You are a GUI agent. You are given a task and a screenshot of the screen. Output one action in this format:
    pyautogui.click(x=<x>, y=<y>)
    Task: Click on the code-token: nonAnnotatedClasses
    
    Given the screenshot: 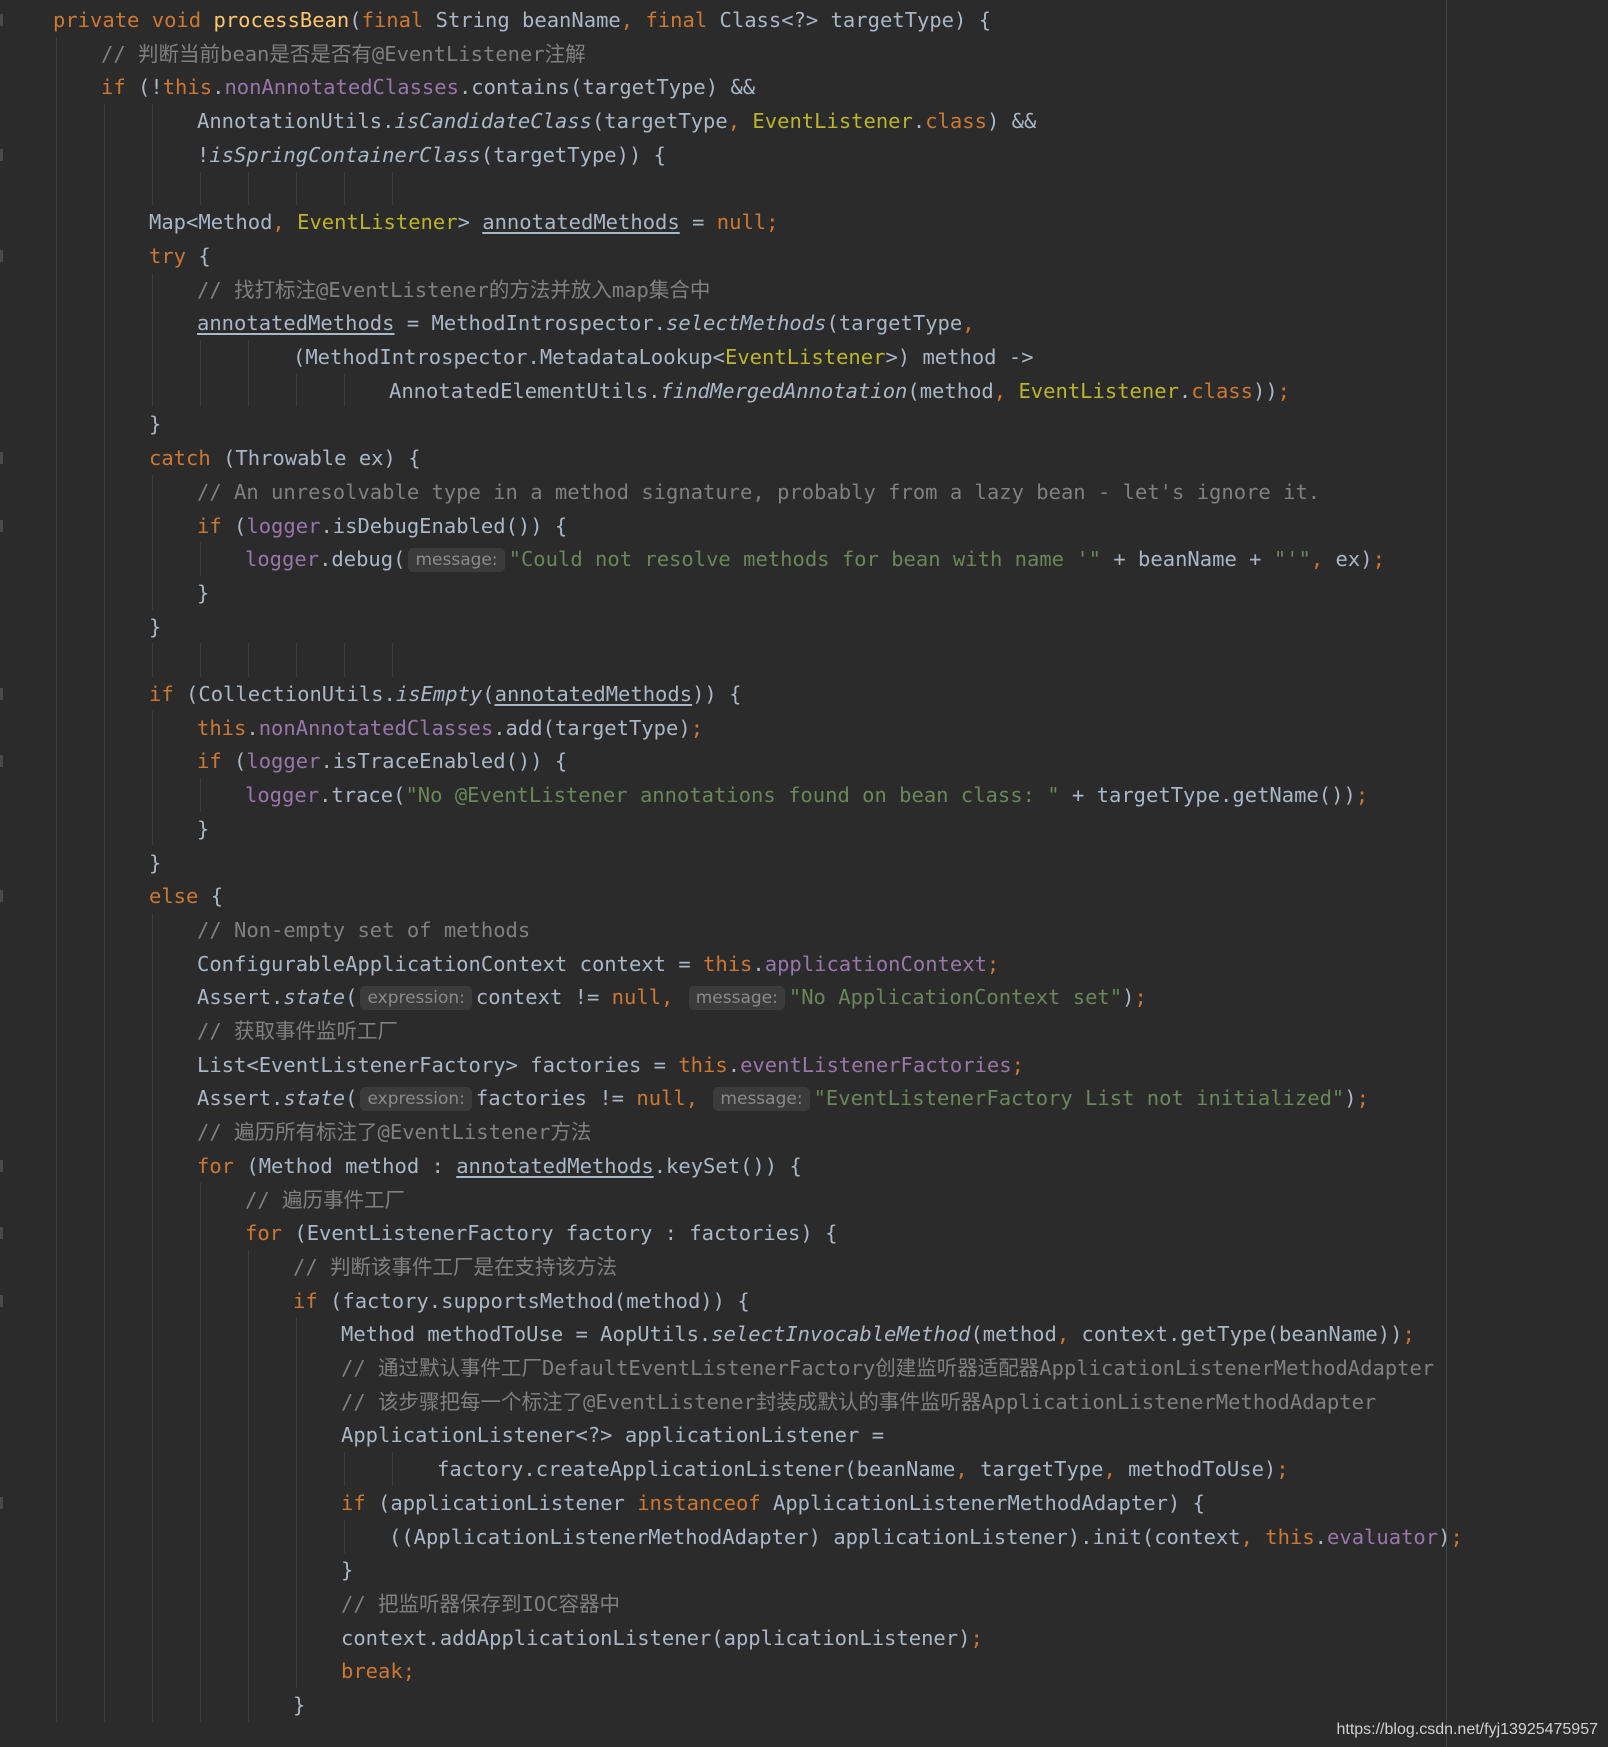 What is the action you would take?
    pyautogui.click(x=341, y=87)
    